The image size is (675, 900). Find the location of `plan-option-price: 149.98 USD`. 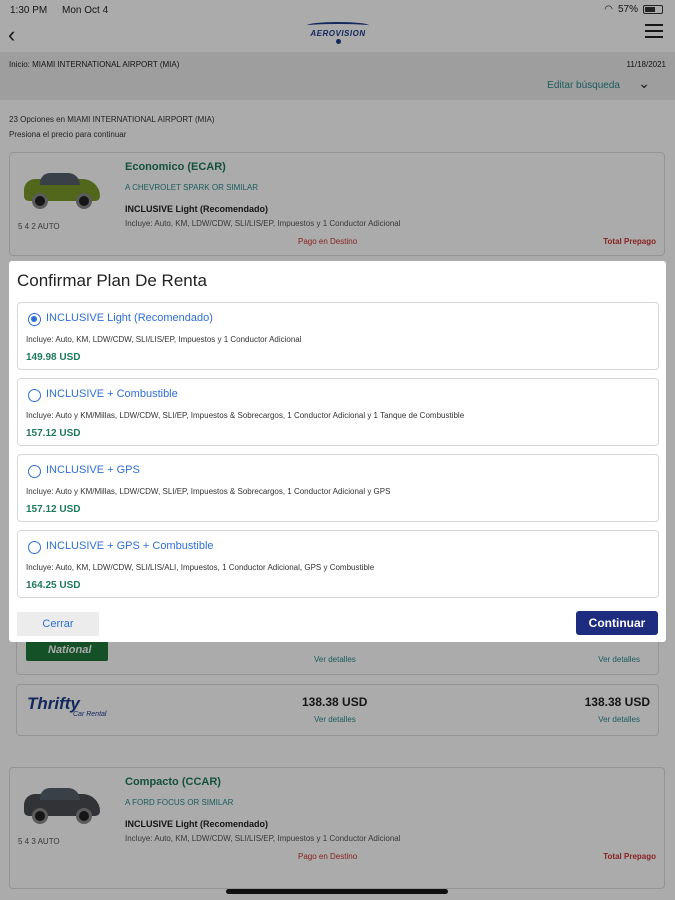

plan-option-price: 149.98 USD is located at coordinates (53, 357).